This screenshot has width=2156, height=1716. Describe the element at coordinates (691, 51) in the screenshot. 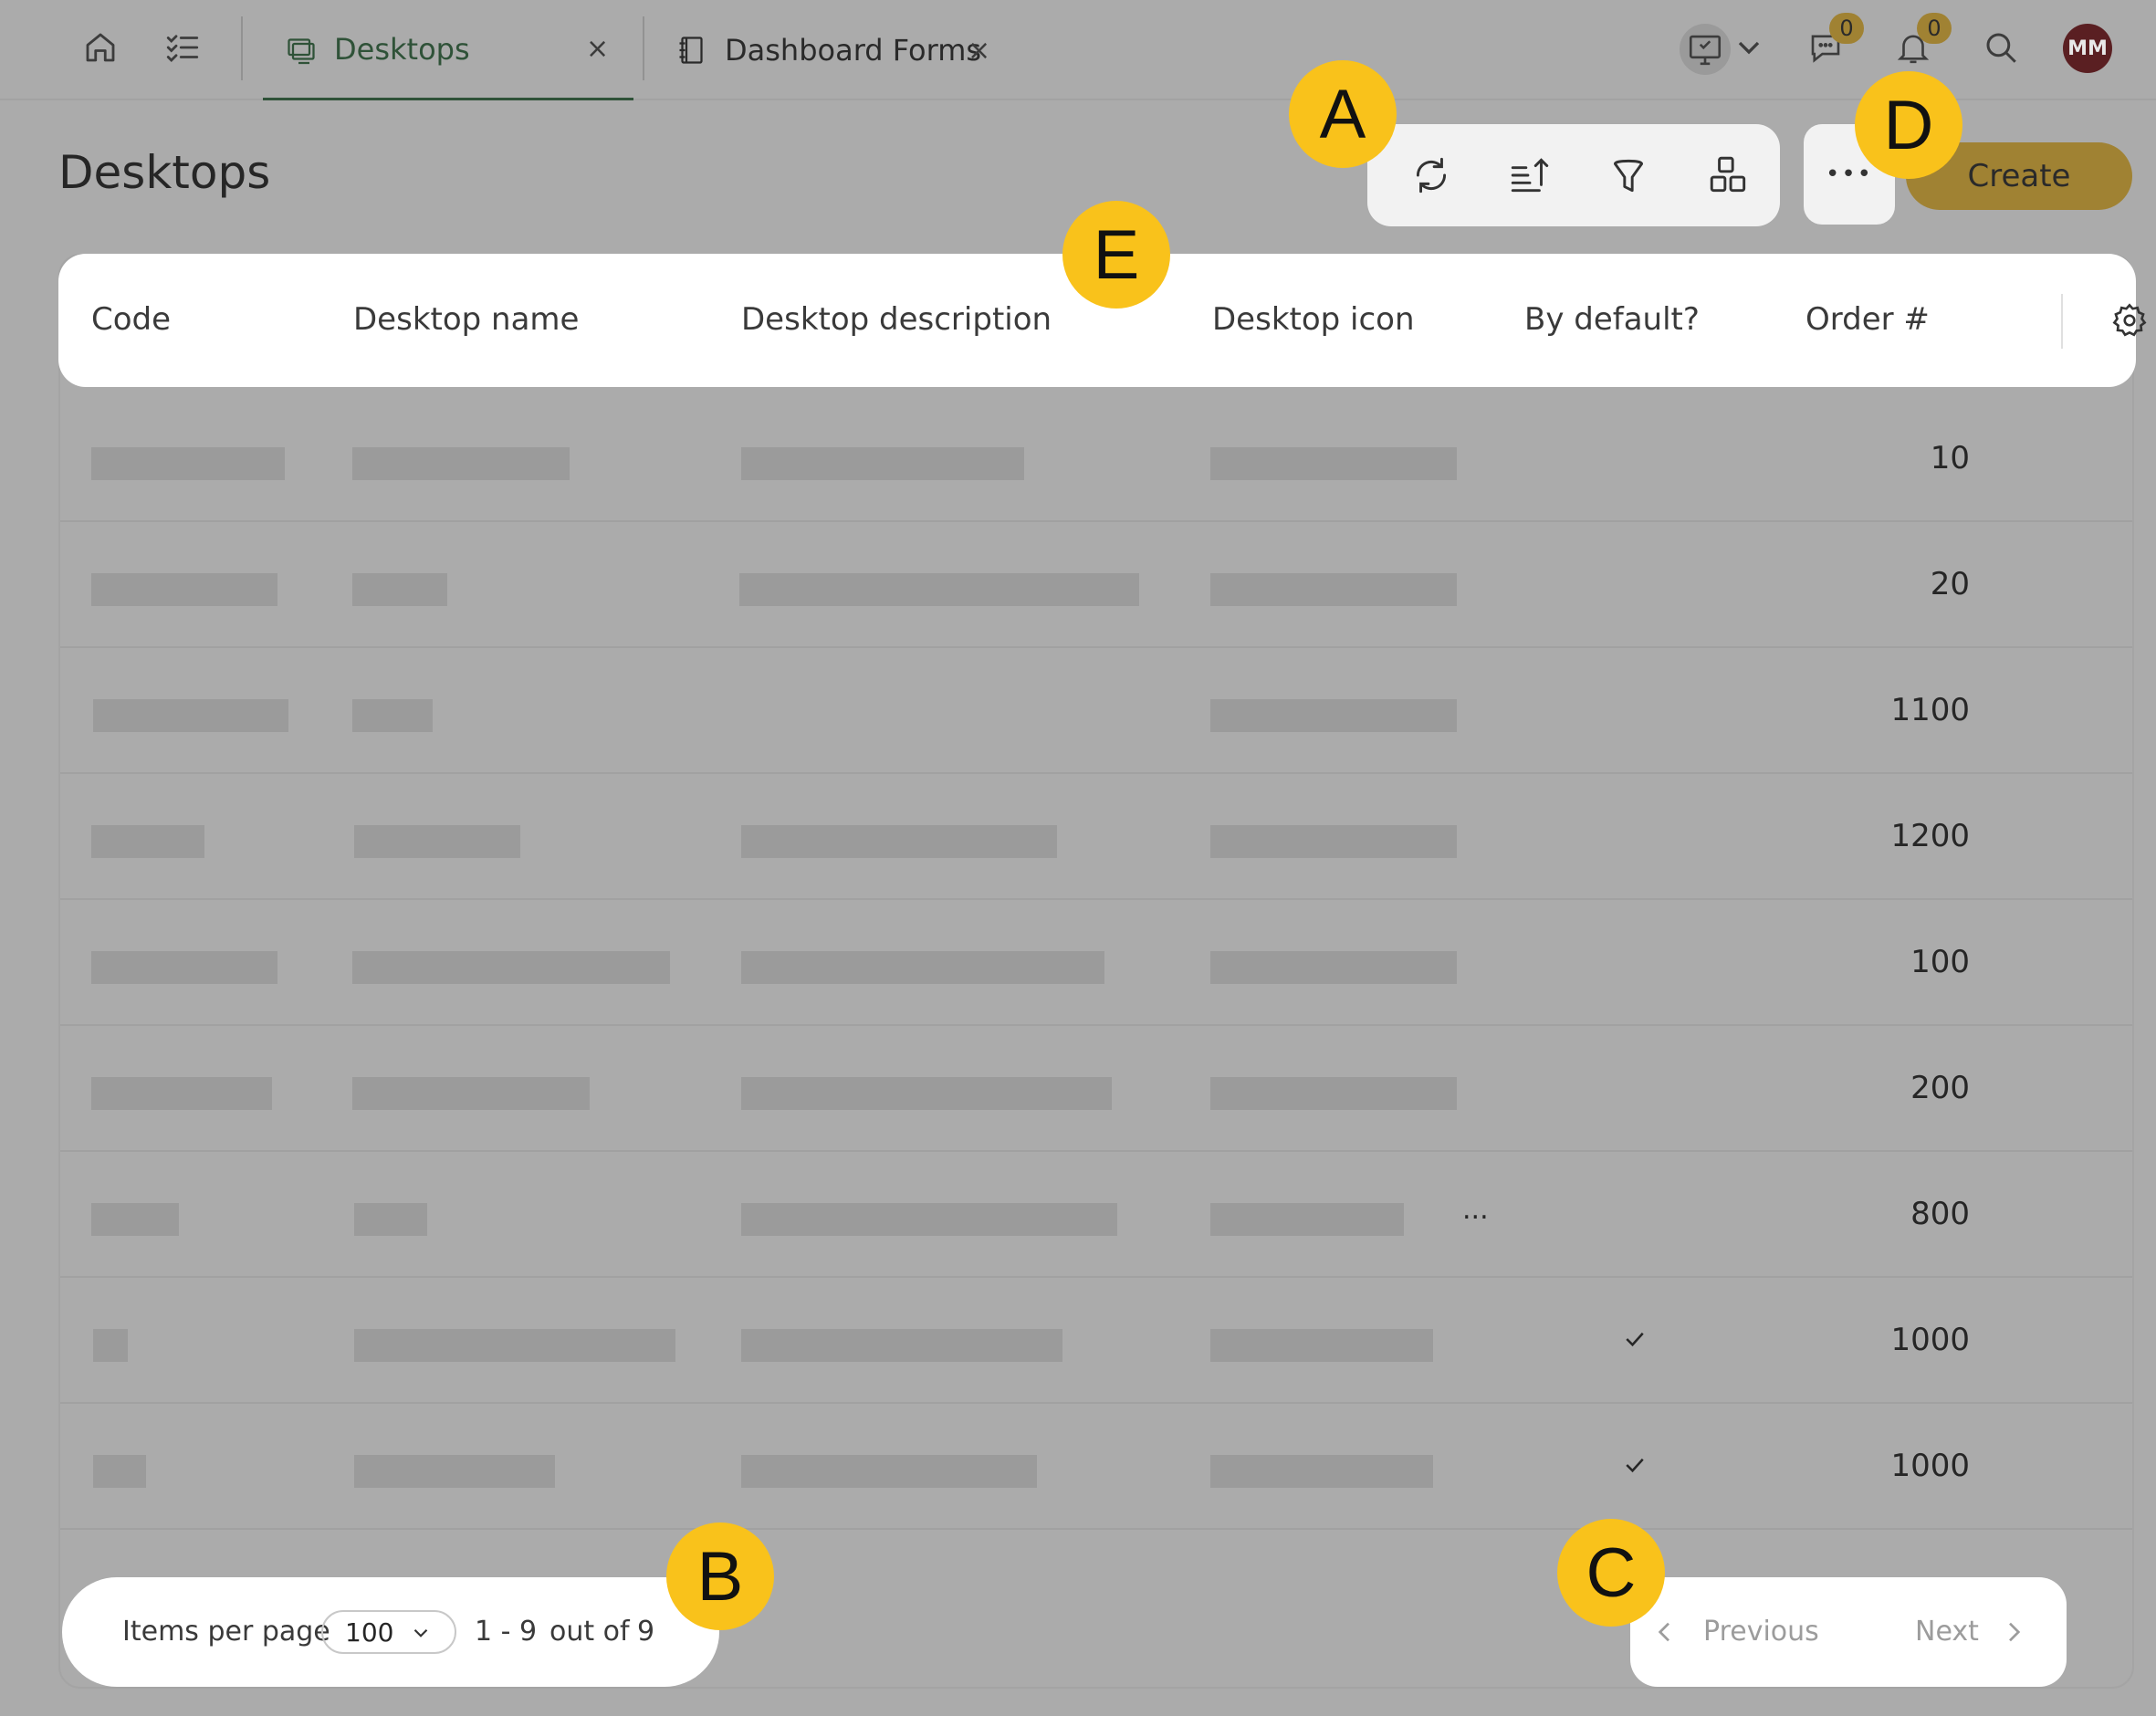

I see `notebook-icon` at that location.